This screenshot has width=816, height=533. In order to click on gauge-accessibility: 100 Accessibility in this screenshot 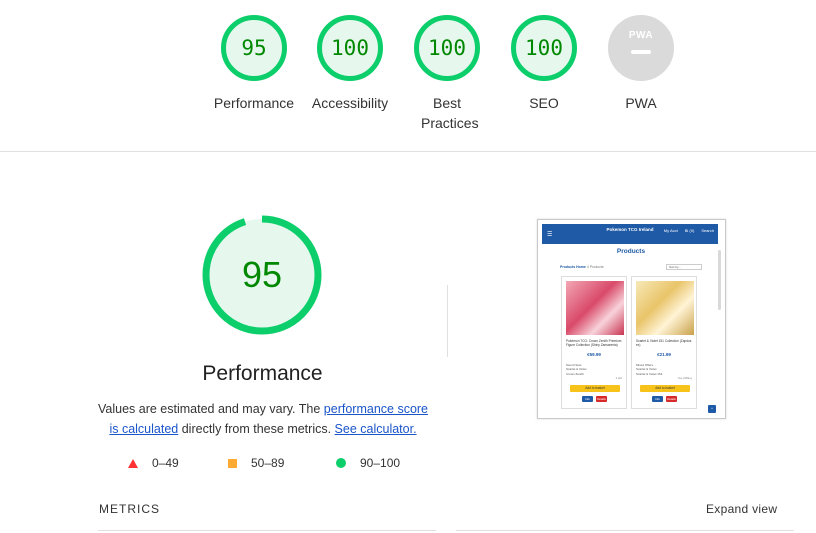, I will do `click(350, 64)`.